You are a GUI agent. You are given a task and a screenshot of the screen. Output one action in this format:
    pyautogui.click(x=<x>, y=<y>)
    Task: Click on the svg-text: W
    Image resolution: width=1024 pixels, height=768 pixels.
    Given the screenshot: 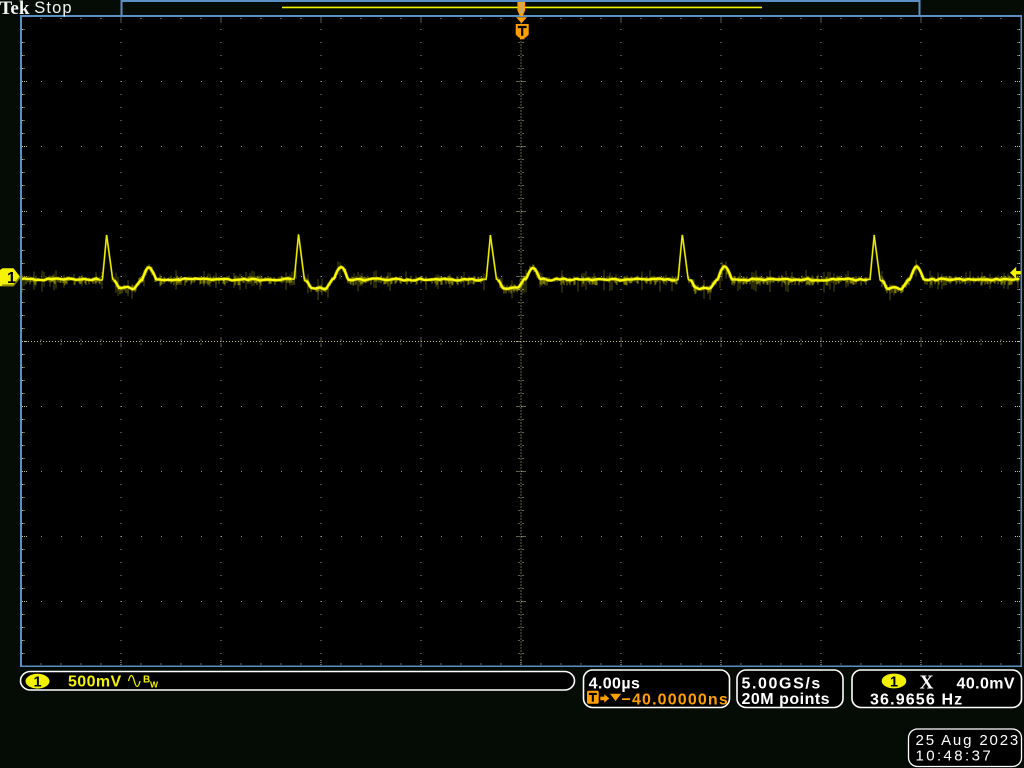 What is the action you would take?
    pyautogui.click(x=154, y=685)
    